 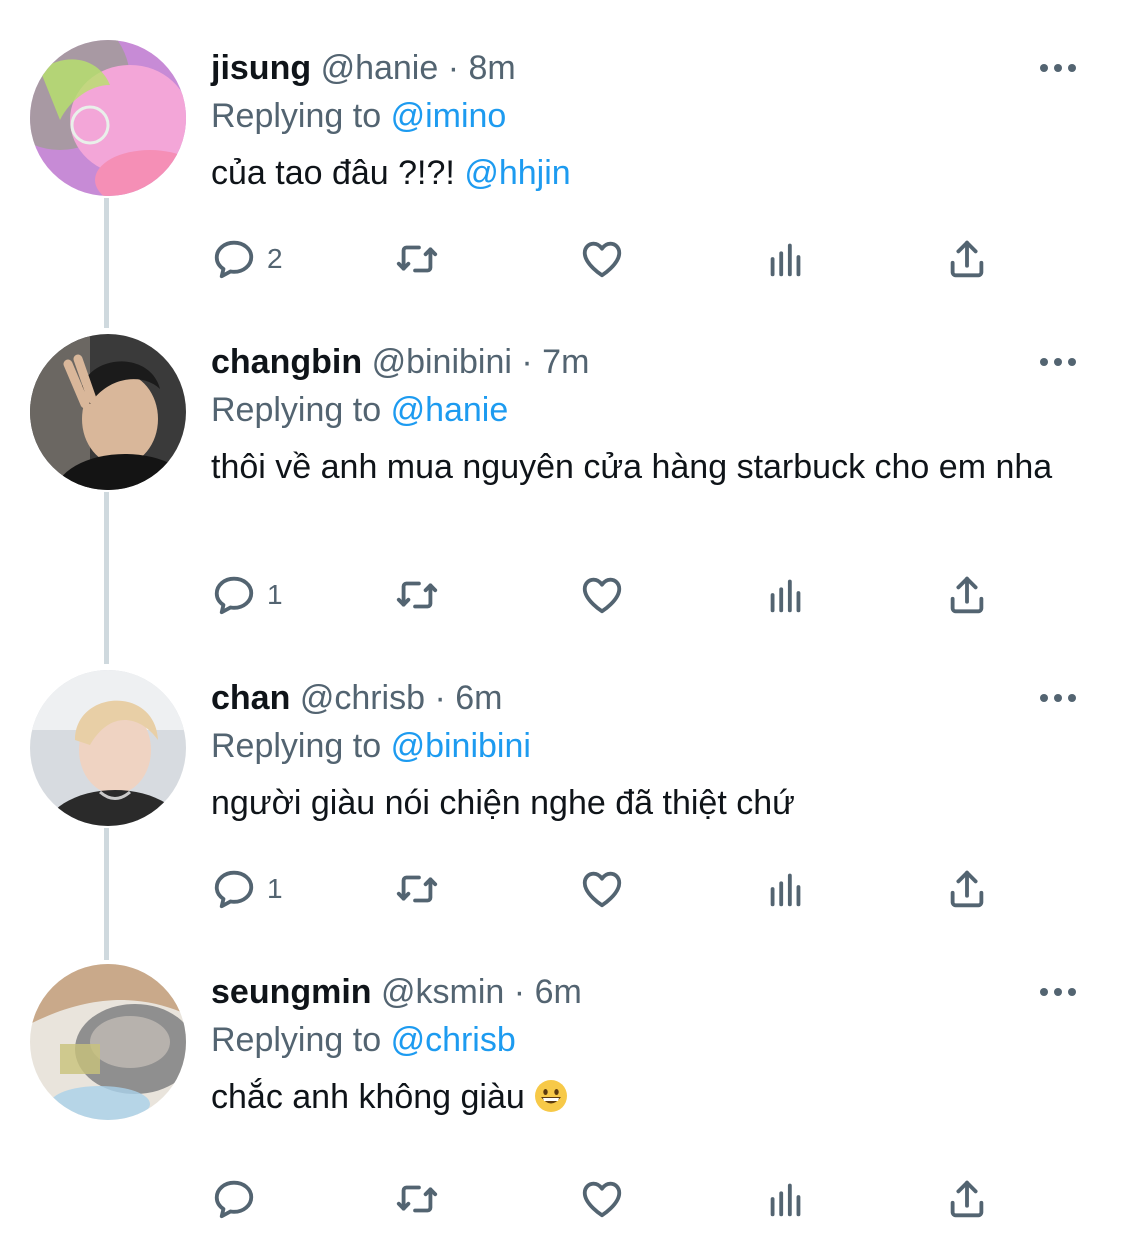 What do you see at coordinates (517, 173) in the screenshot?
I see `mention-link: @hhjin` at bounding box center [517, 173].